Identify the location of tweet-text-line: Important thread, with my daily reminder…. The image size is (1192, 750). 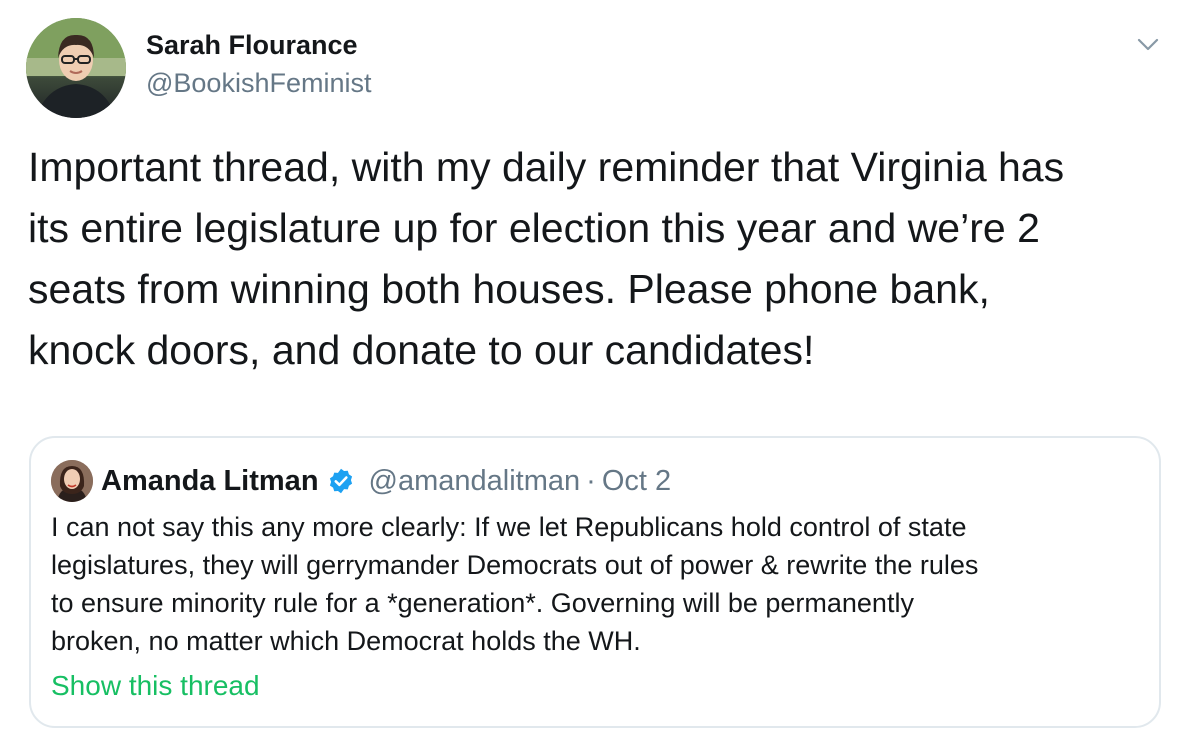
(546, 167).